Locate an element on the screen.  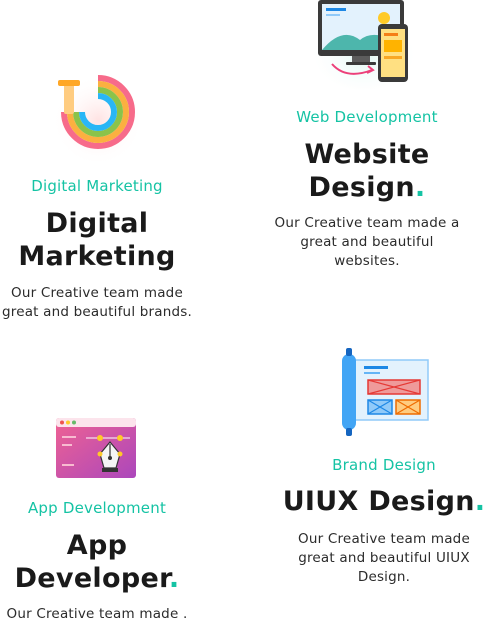
service-title: UIUX Design. is located at coordinates (384, 501).